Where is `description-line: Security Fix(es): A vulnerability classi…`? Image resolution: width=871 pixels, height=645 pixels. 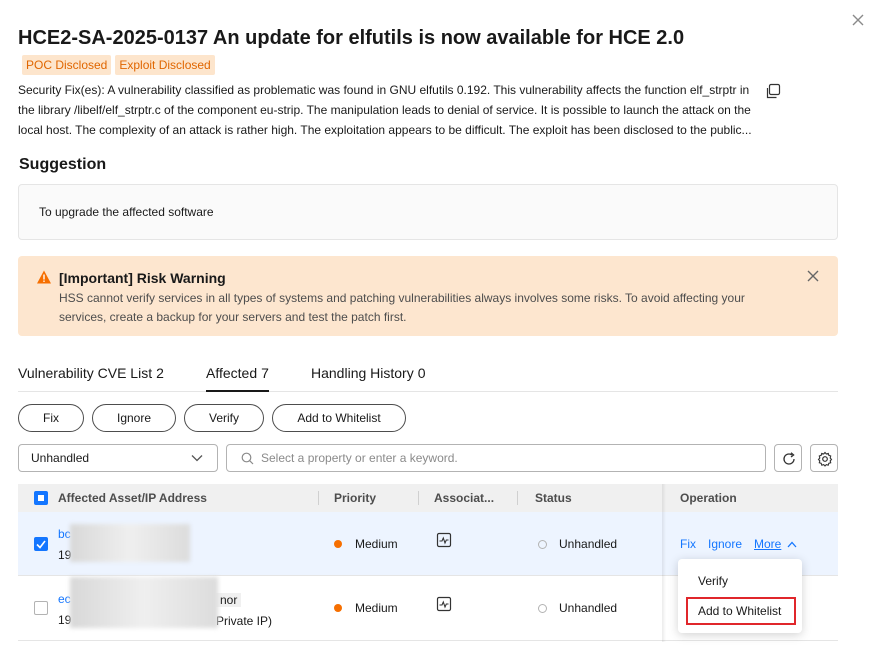
description-line: Security Fix(es): A vulnerability classi… is located at coordinates (384, 90).